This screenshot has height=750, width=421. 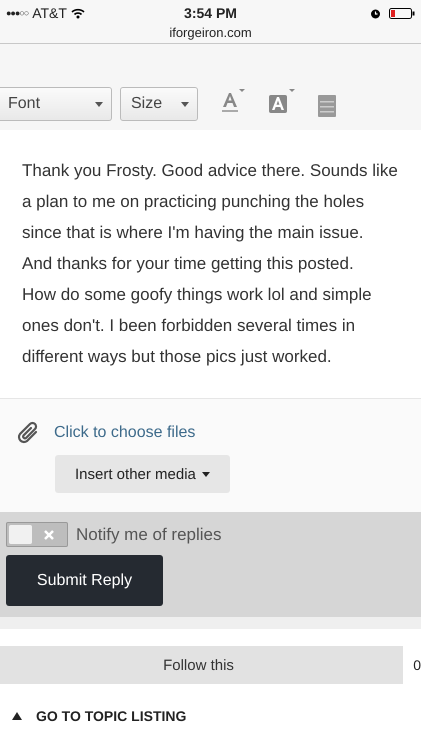 What do you see at coordinates (142, 474) in the screenshot?
I see `insert-media-button: Insert other media` at bounding box center [142, 474].